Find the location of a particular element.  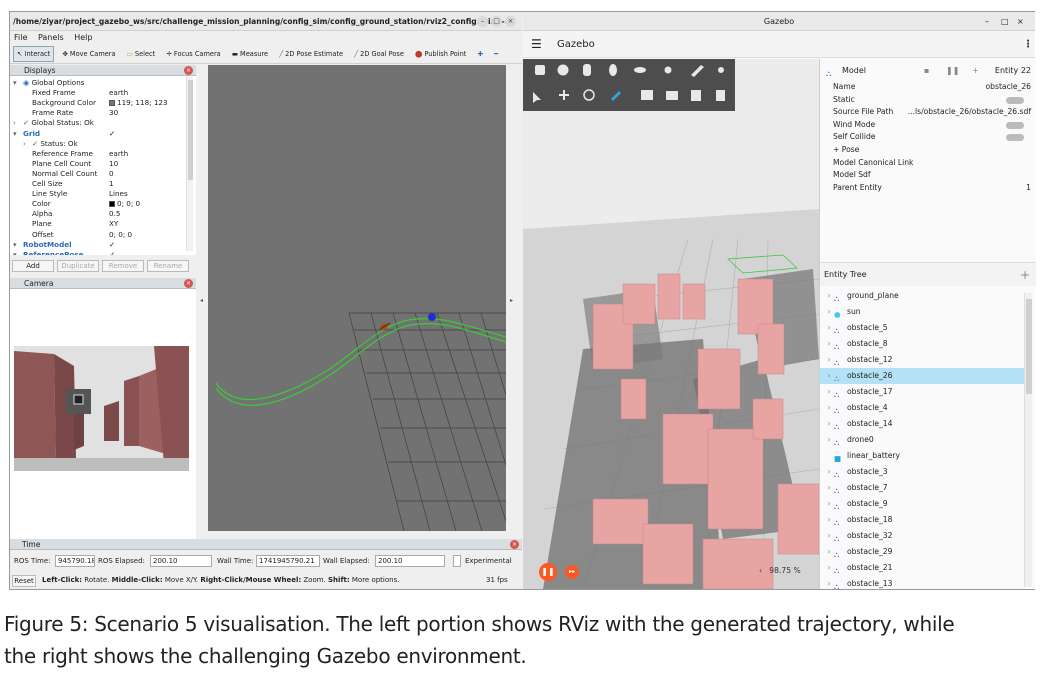

entity-tree-item: › ⛬ obstacle_12 is located at coordinates (922, 360).